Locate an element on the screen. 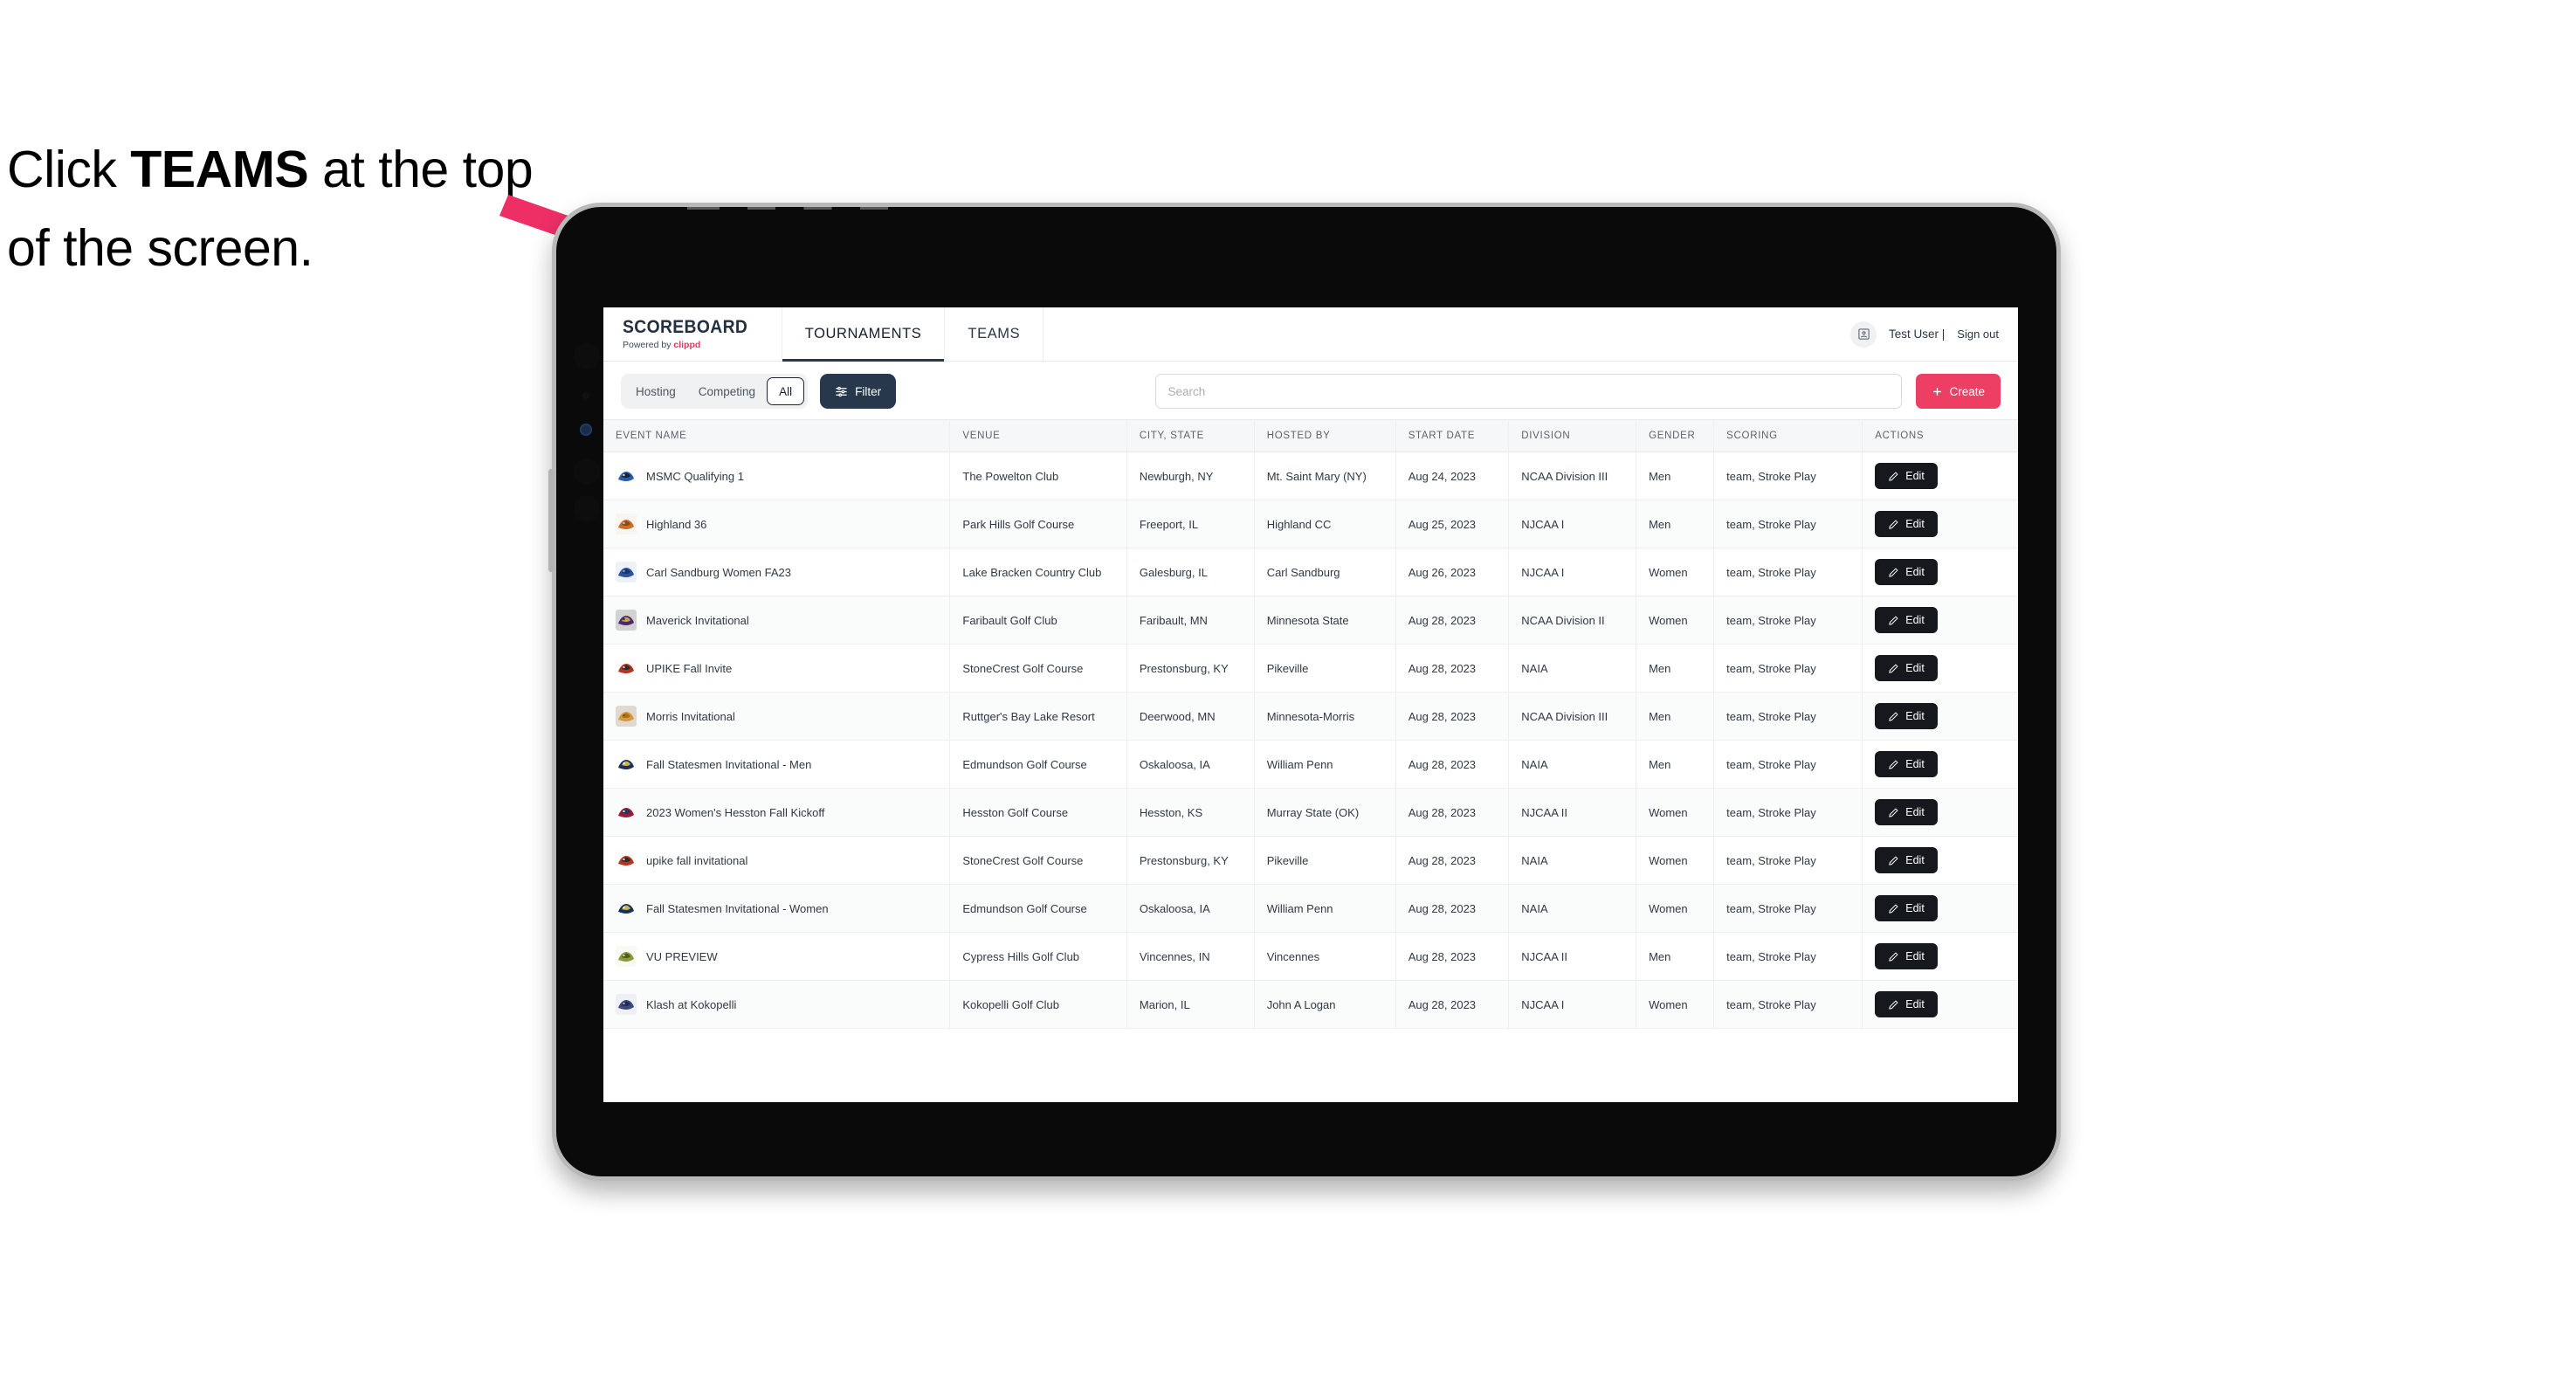 The height and width of the screenshot is (1386, 2576). segment-competing: Competing is located at coordinates (727, 391).